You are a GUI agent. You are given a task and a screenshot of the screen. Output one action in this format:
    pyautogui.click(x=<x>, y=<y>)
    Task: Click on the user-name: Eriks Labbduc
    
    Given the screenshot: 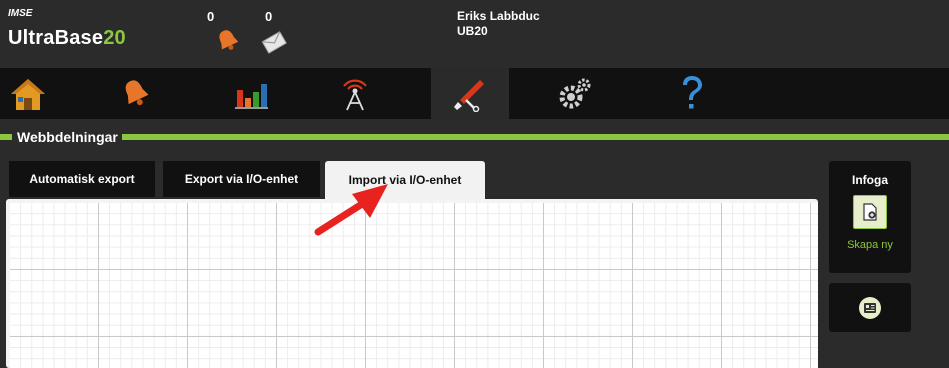 What is the action you would take?
    pyautogui.click(x=498, y=16)
    